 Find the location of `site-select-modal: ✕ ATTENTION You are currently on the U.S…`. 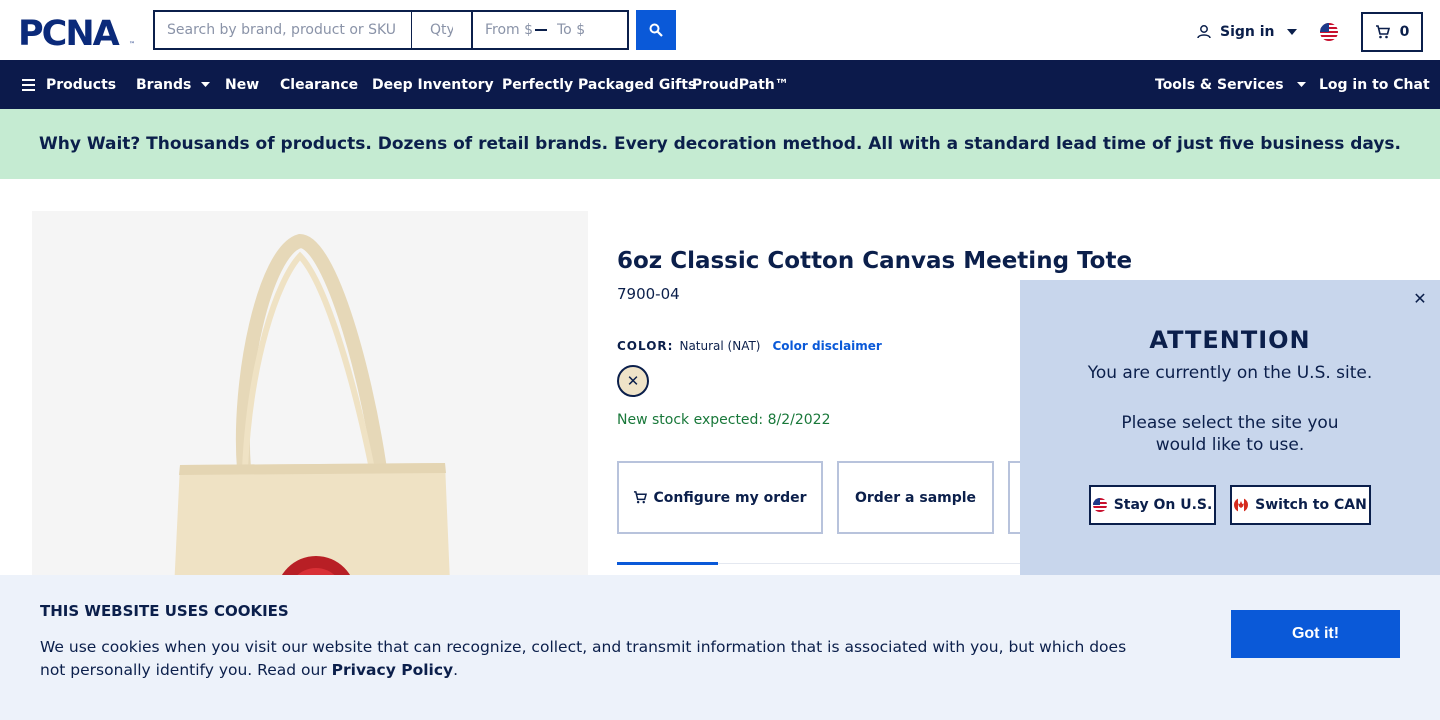

site-select-modal: ✕ ATTENTION You are currently on the U.S… is located at coordinates (1230, 427).